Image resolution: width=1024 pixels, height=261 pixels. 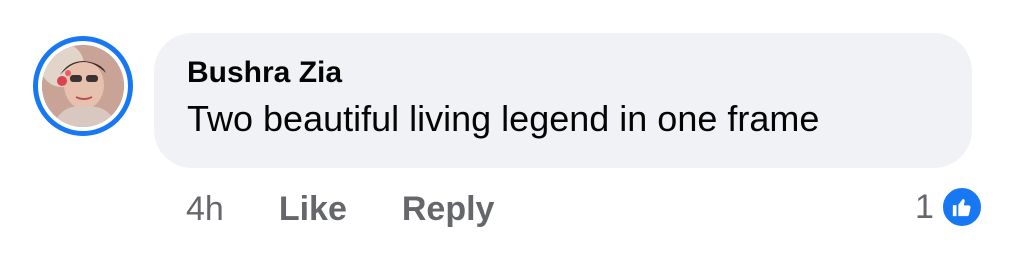 I want to click on reply-button: Reply, so click(x=448, y=209).